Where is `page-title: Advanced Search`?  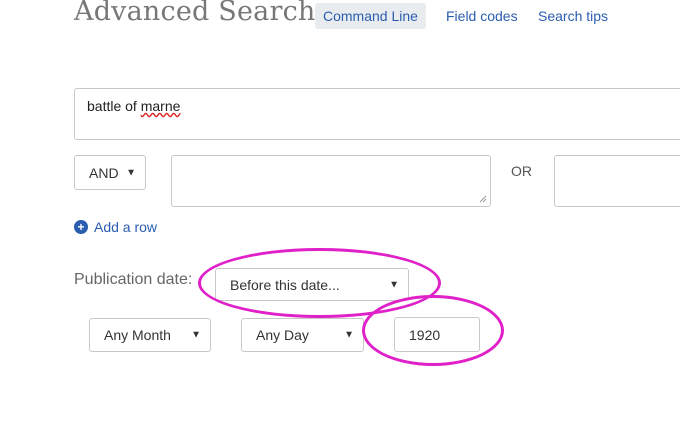 page-title: Advanced Search is located at coordinates (195, 13).